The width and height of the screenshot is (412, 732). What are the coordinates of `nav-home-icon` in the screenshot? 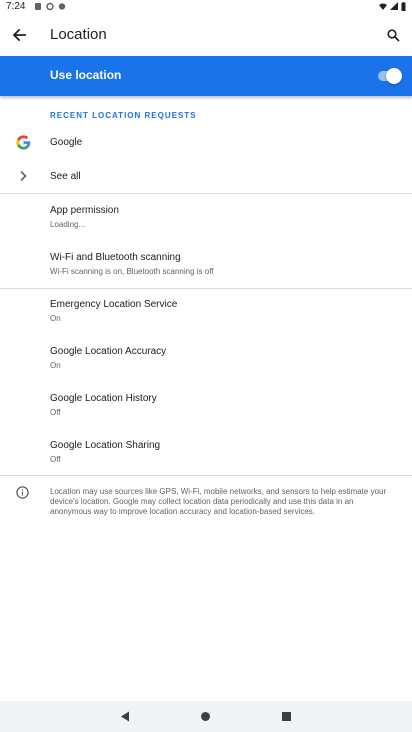 It's located at (205, 716).